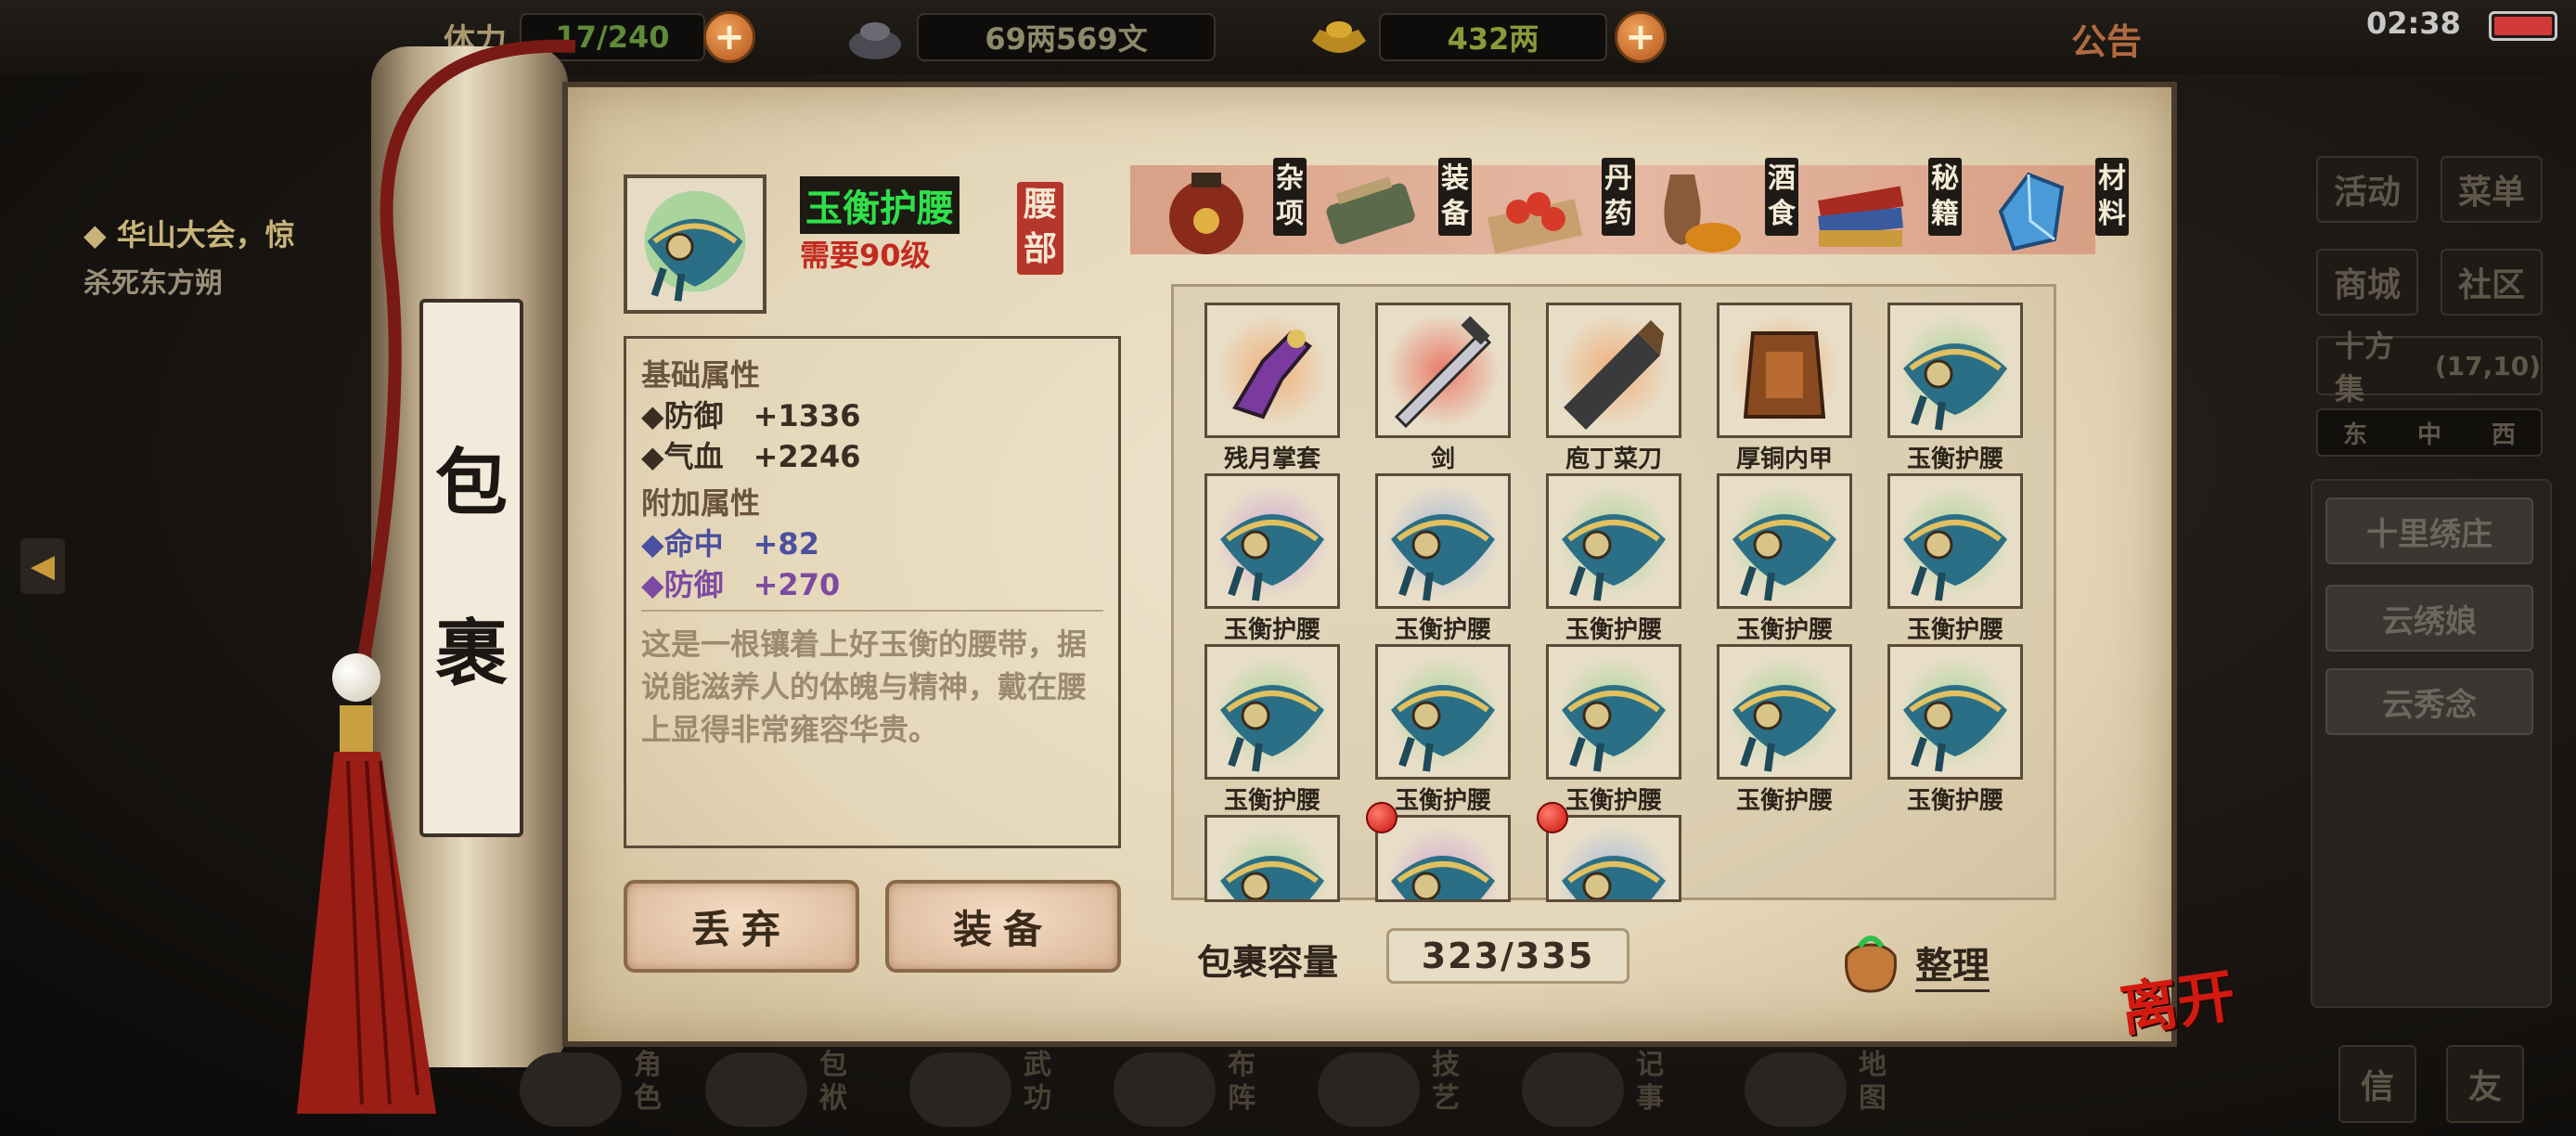 Image resolution: width=2576 pixels, height=1136 pixels. I want to click on add-stamina-button: +, so click(729, 37).